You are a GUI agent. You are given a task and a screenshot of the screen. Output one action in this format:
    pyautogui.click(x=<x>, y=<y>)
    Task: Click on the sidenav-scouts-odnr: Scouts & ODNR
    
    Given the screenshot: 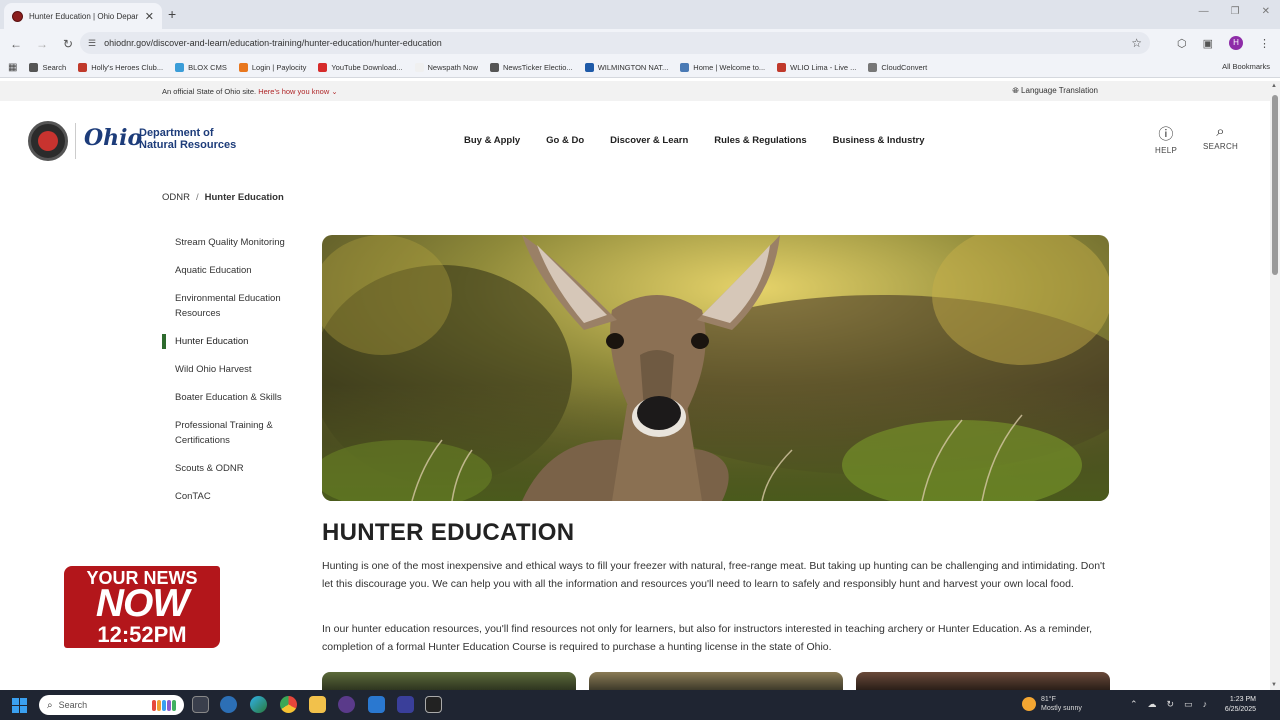 What is the action you would take?
    pyautogui.click(x=232, y=468)
    